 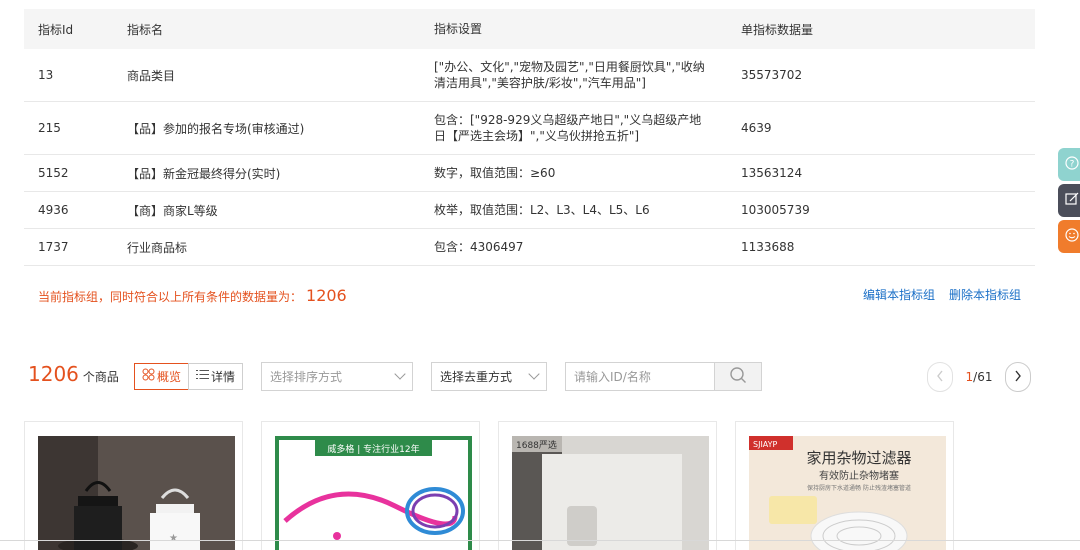 I want to click on cell-count: 103005739, so click(x=775, y=210).